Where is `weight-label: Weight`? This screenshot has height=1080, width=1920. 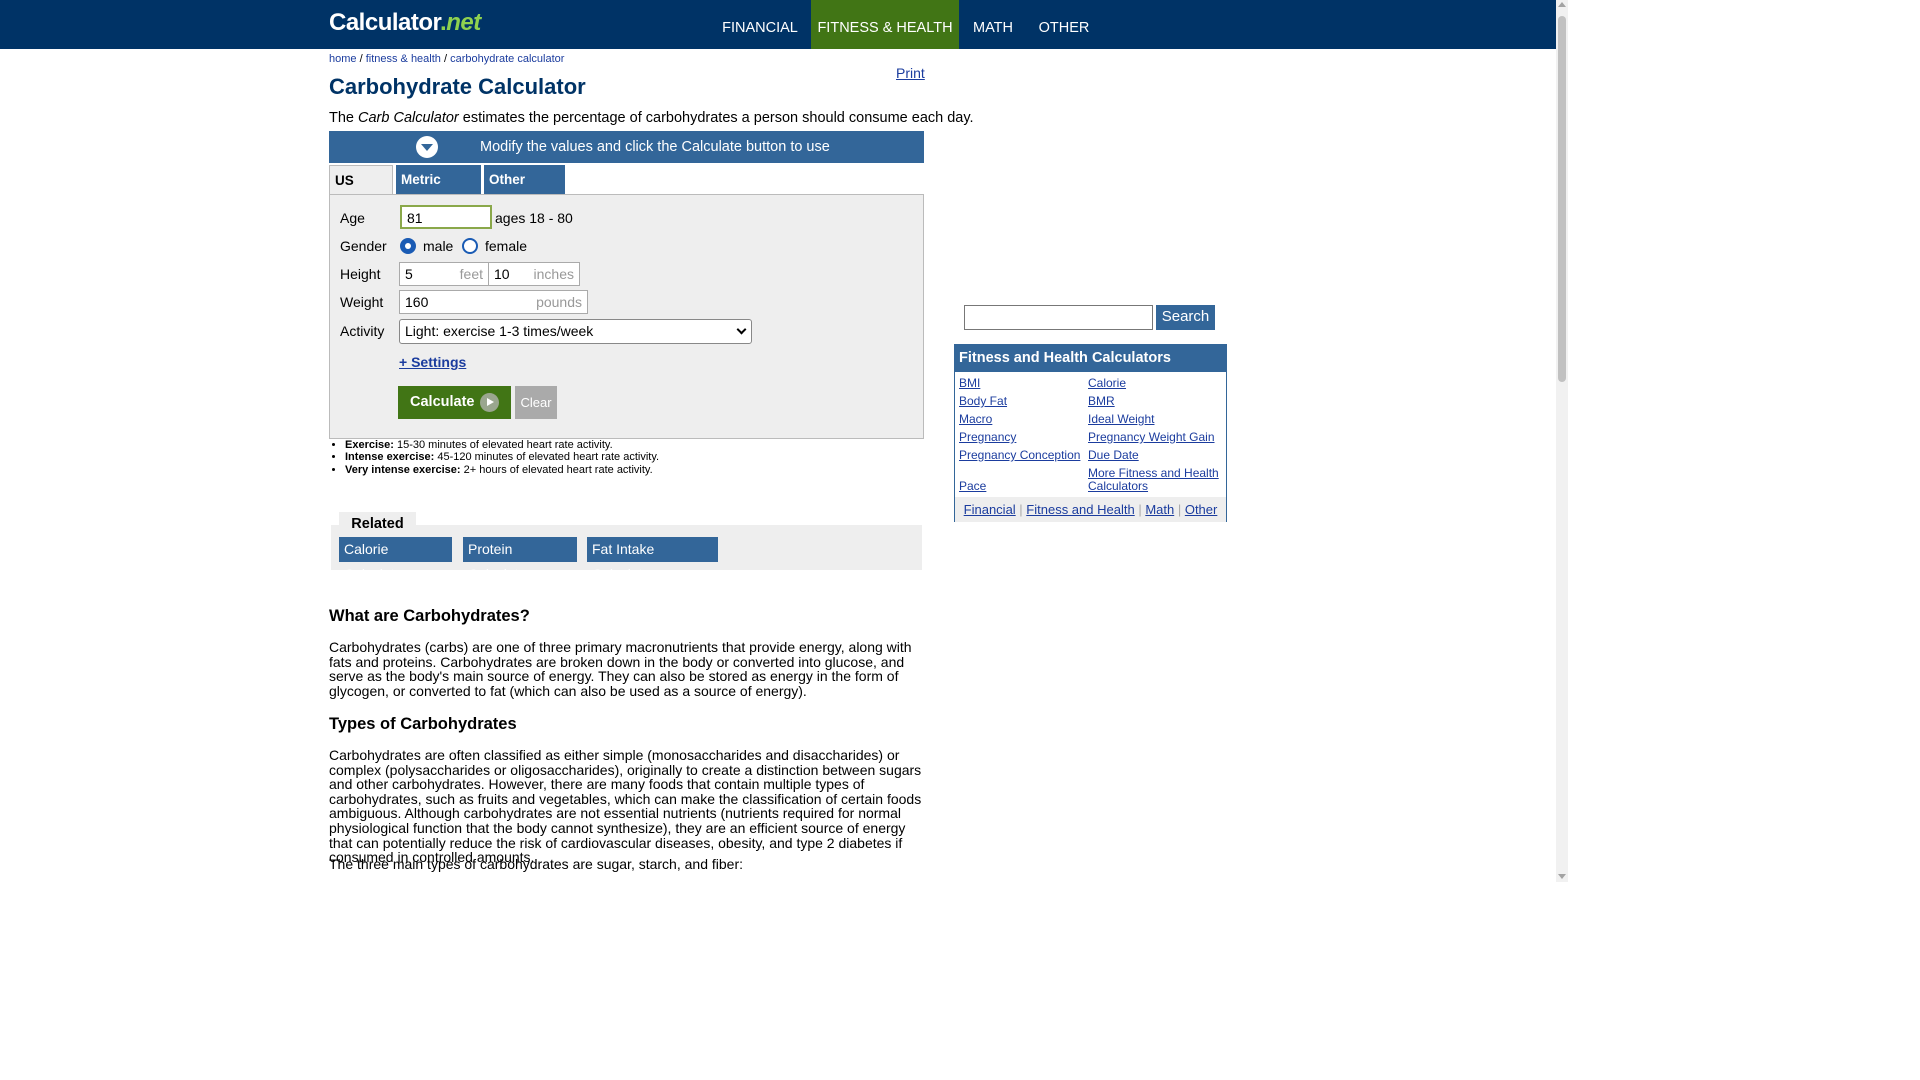
weight-label: Weight is located at coordinates (362, 302).